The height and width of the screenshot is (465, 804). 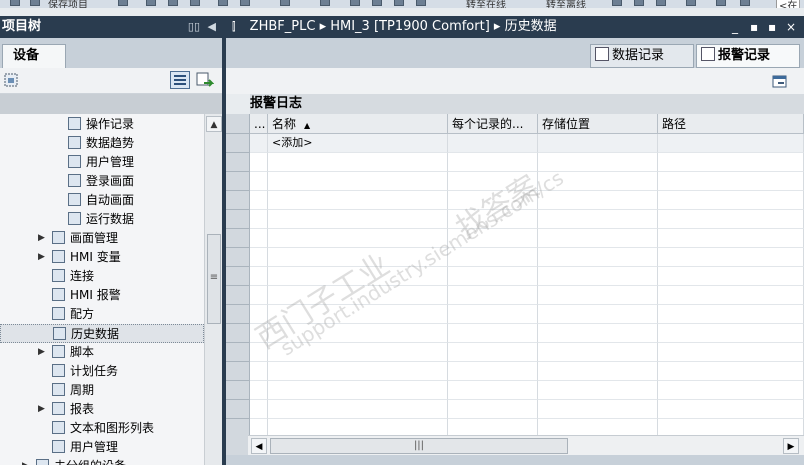 What do you see at coordinates (68, 4) in the screenshot?
I see `save-project-button: 保存项目` at bounding box center [68, 4].